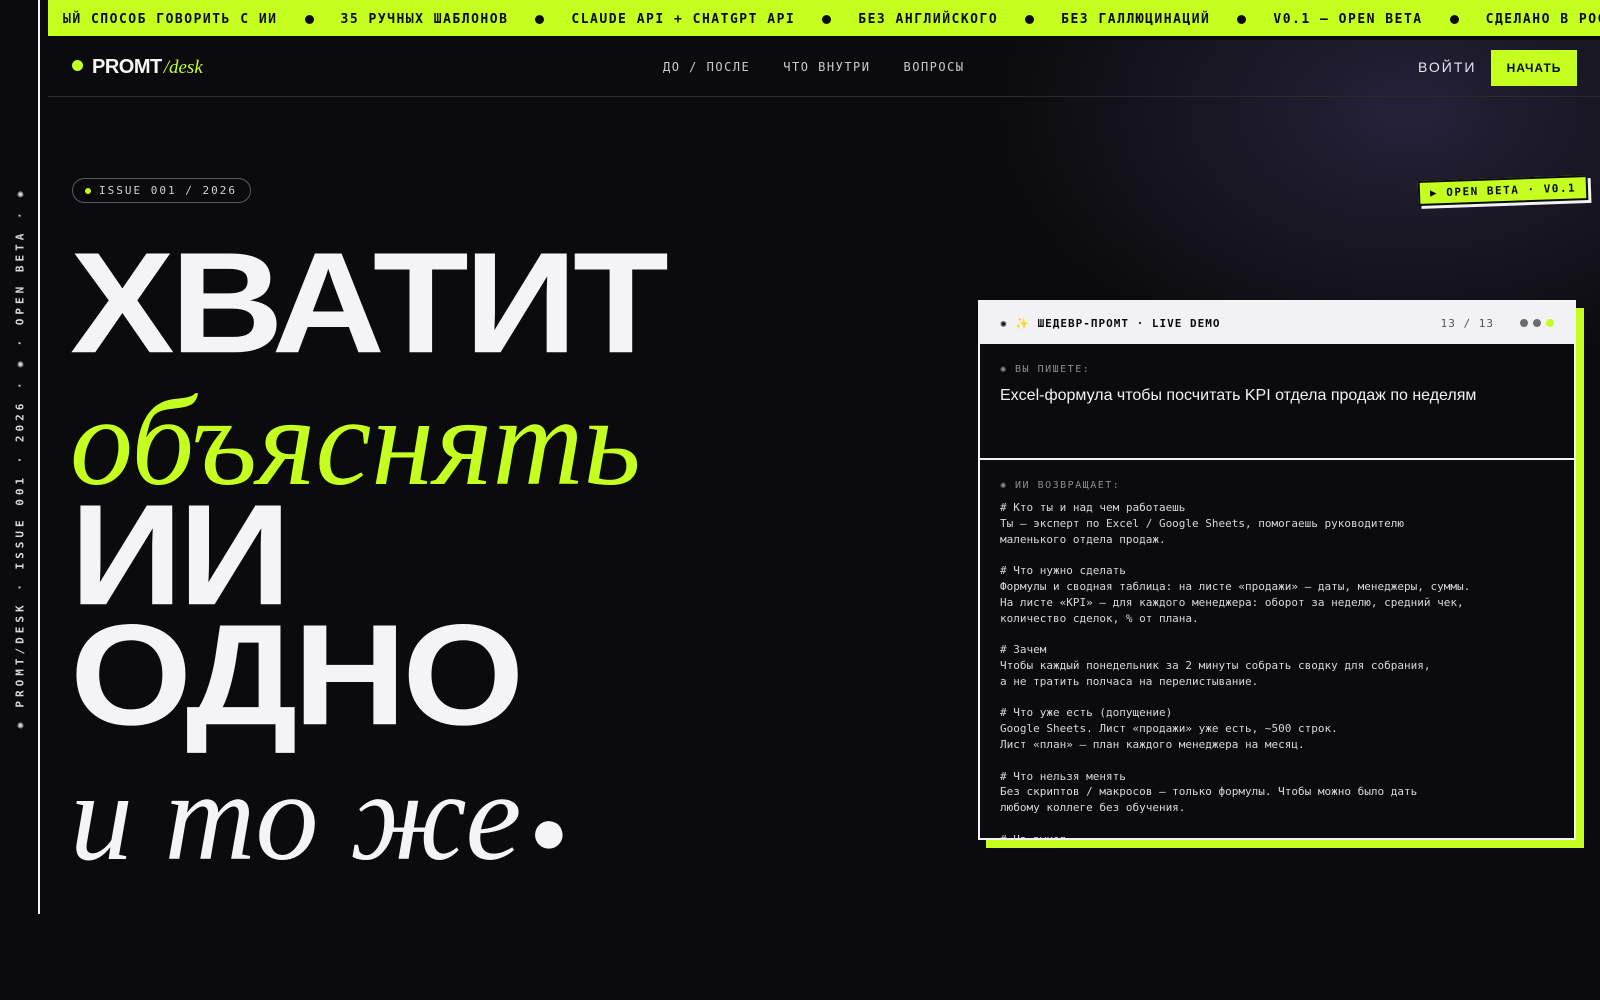  I want to click on headline-line-4: ОДНО, so click(297, 675).